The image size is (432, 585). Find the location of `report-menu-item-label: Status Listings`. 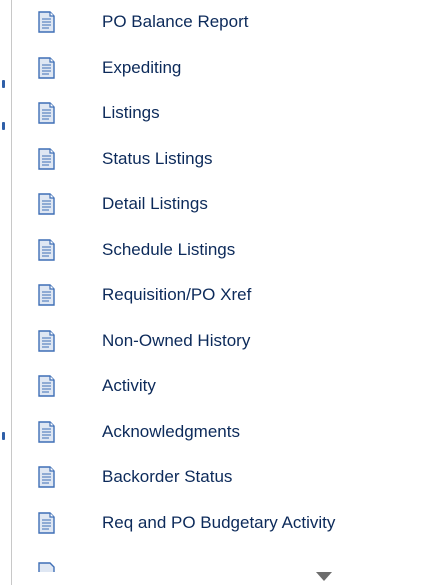

report-menu-item-label: Status Listings is located at coordinates (157, 158).